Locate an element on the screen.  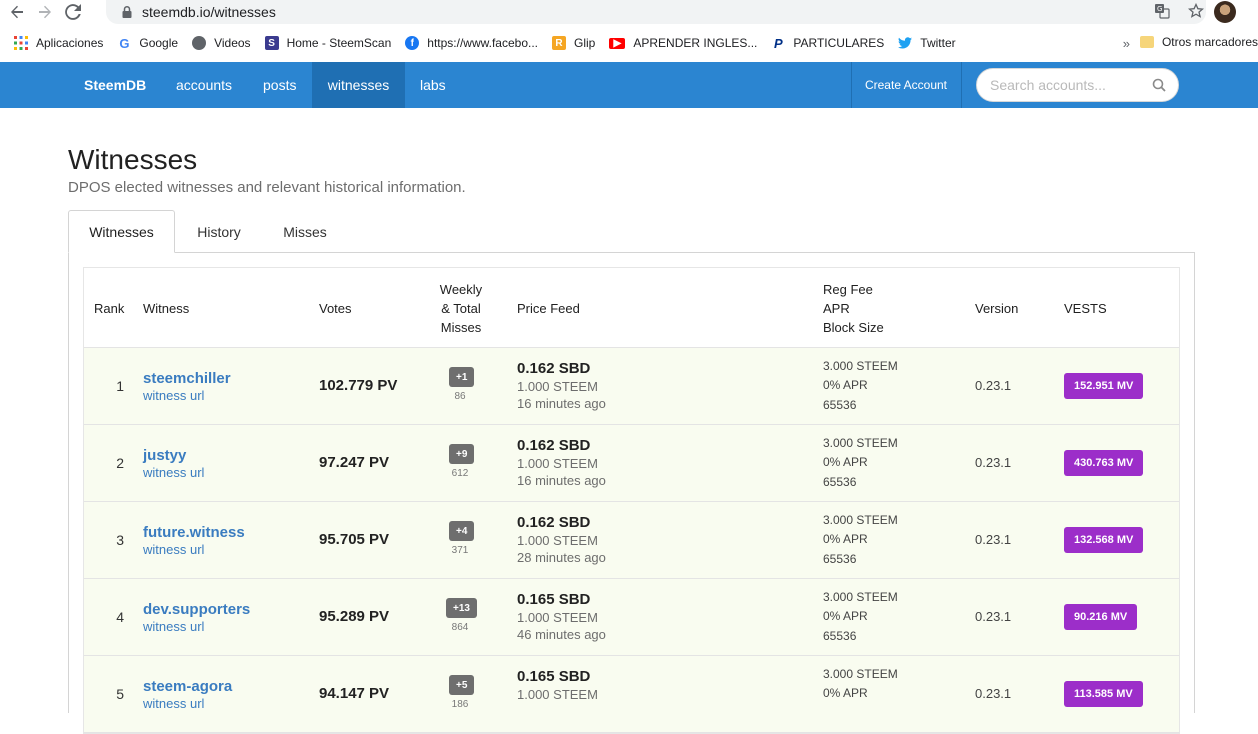
search-icon is located at coordinates (1159, 85).